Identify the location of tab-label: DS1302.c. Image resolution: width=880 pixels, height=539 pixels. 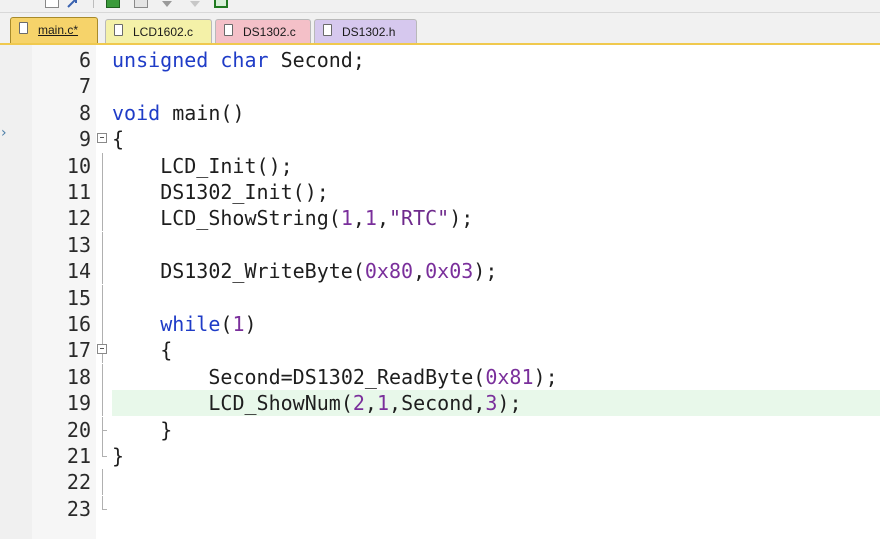
(269, 32).